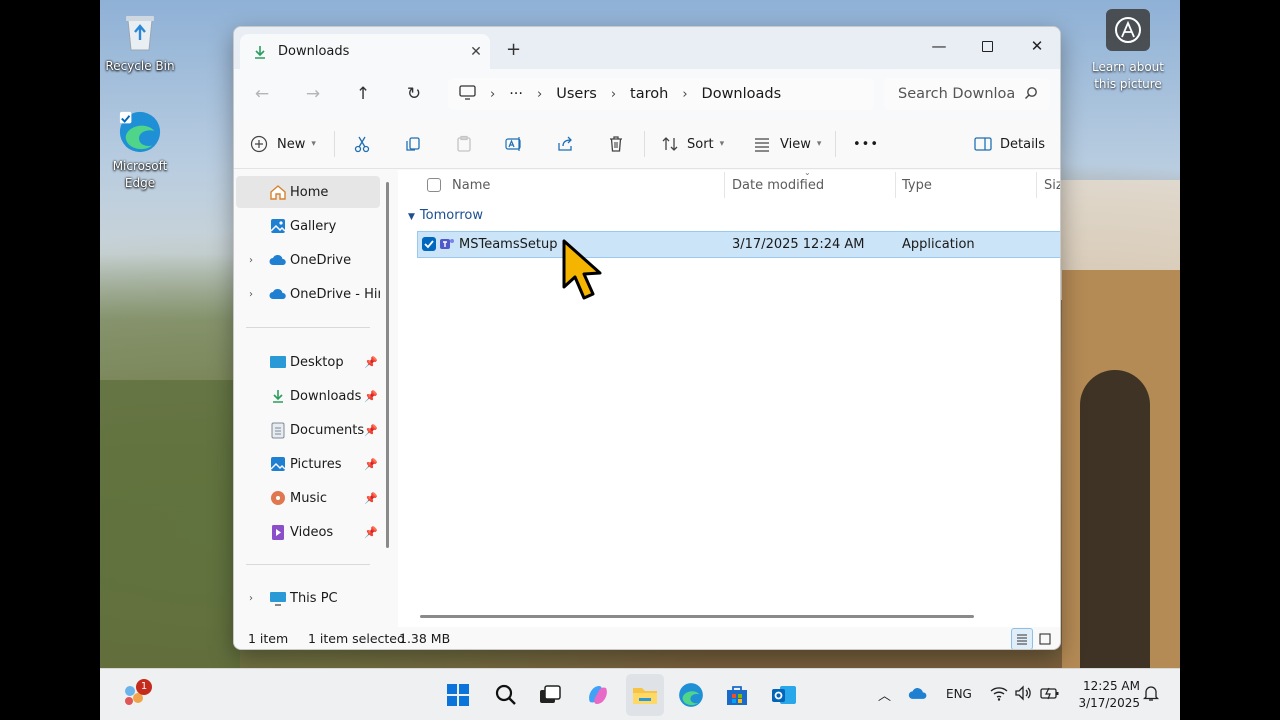  What do you see at coordinates (1036, 46) in the screenshot?
I see `close-window-icon: ✕` at bounding box center [1036, 46].